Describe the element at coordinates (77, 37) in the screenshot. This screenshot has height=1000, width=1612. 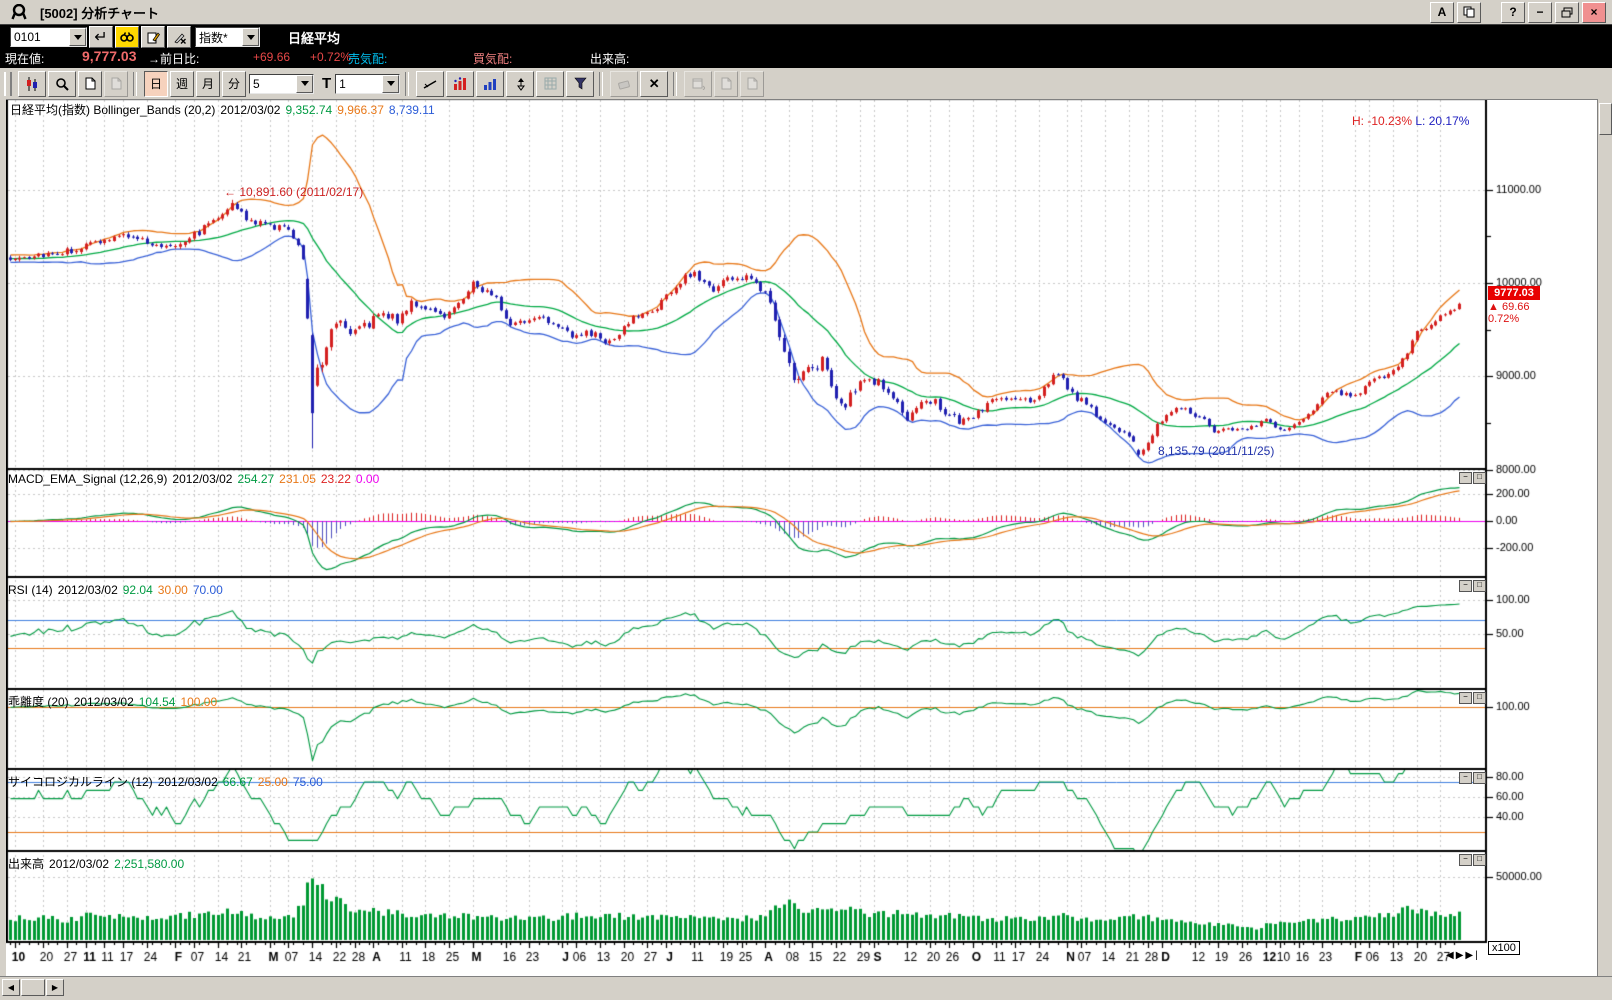
I see `symbol-code-dropdown-button` at that location.